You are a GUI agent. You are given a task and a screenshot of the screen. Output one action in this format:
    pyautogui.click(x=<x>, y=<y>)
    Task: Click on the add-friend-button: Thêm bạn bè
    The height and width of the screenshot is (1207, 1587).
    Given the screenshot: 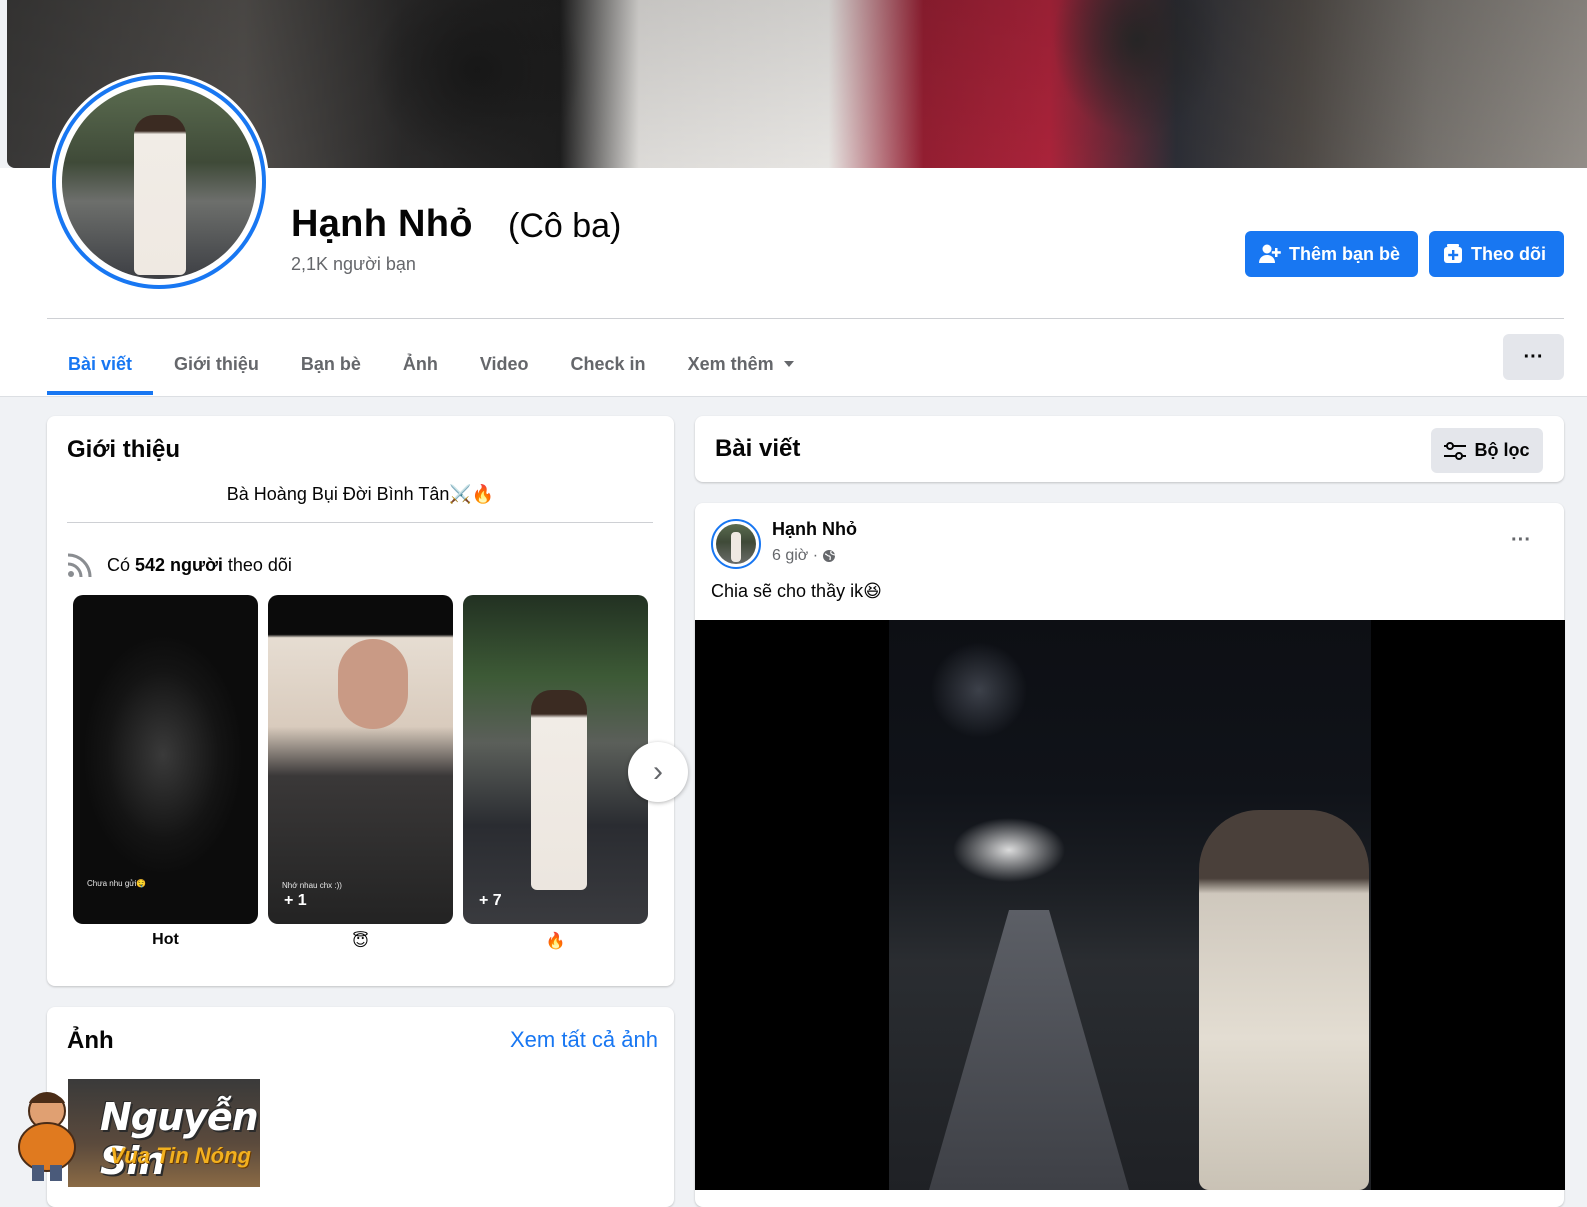 What is the action you would take?
    pyautogui.click(x=1331, y=254)
    